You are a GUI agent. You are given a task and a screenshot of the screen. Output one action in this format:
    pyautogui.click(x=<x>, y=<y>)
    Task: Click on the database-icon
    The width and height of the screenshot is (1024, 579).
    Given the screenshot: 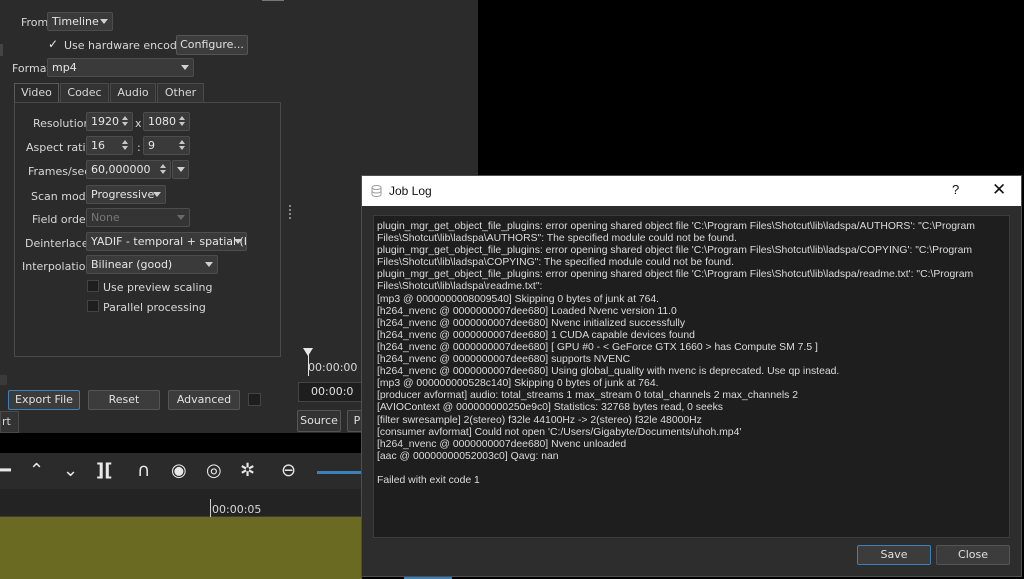 What is the action you would take?
    pyautogui.click(x=376, y=191)
    